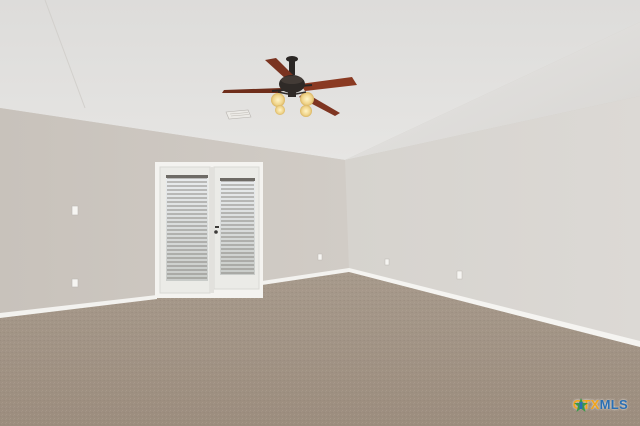 The image size is (640, 426). I want to click on light-switch, so click(75, 210).